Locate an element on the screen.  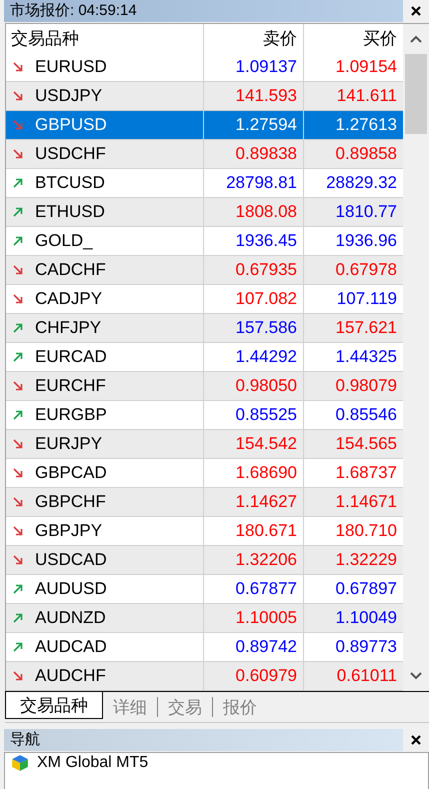
quote-row: GBPCHF 1.14627 1.14671 is located at coordinates (204, 502).